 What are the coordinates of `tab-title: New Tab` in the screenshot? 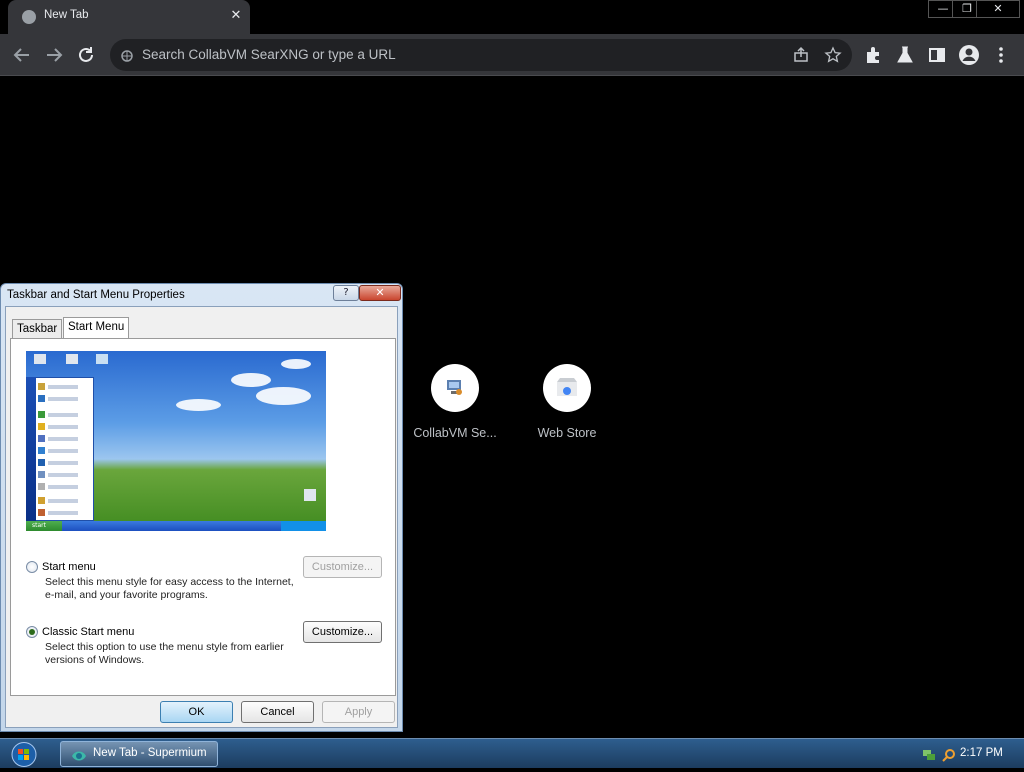 It's located at (66, 15).